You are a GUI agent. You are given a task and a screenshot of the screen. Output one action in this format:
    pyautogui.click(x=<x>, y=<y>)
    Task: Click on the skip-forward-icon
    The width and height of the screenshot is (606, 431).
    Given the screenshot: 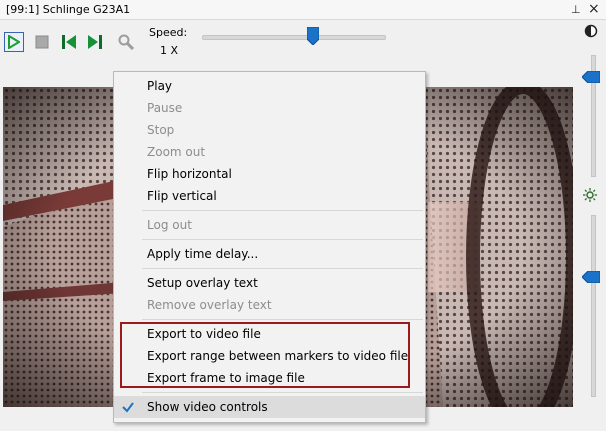 What is the action you would take?
    pyautogui.click(x=95, y=42)
    